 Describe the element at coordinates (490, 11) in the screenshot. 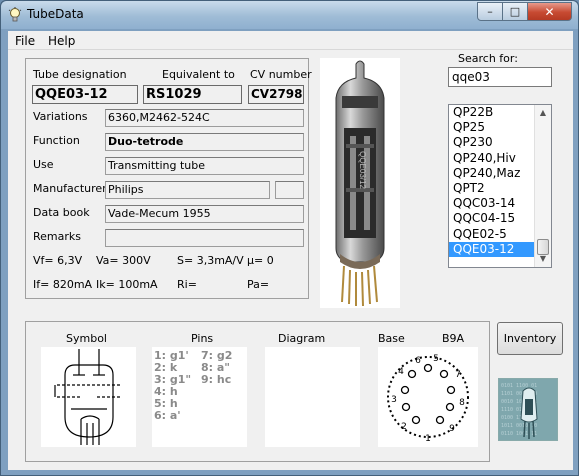

I see `minimize-button: –` at that location.